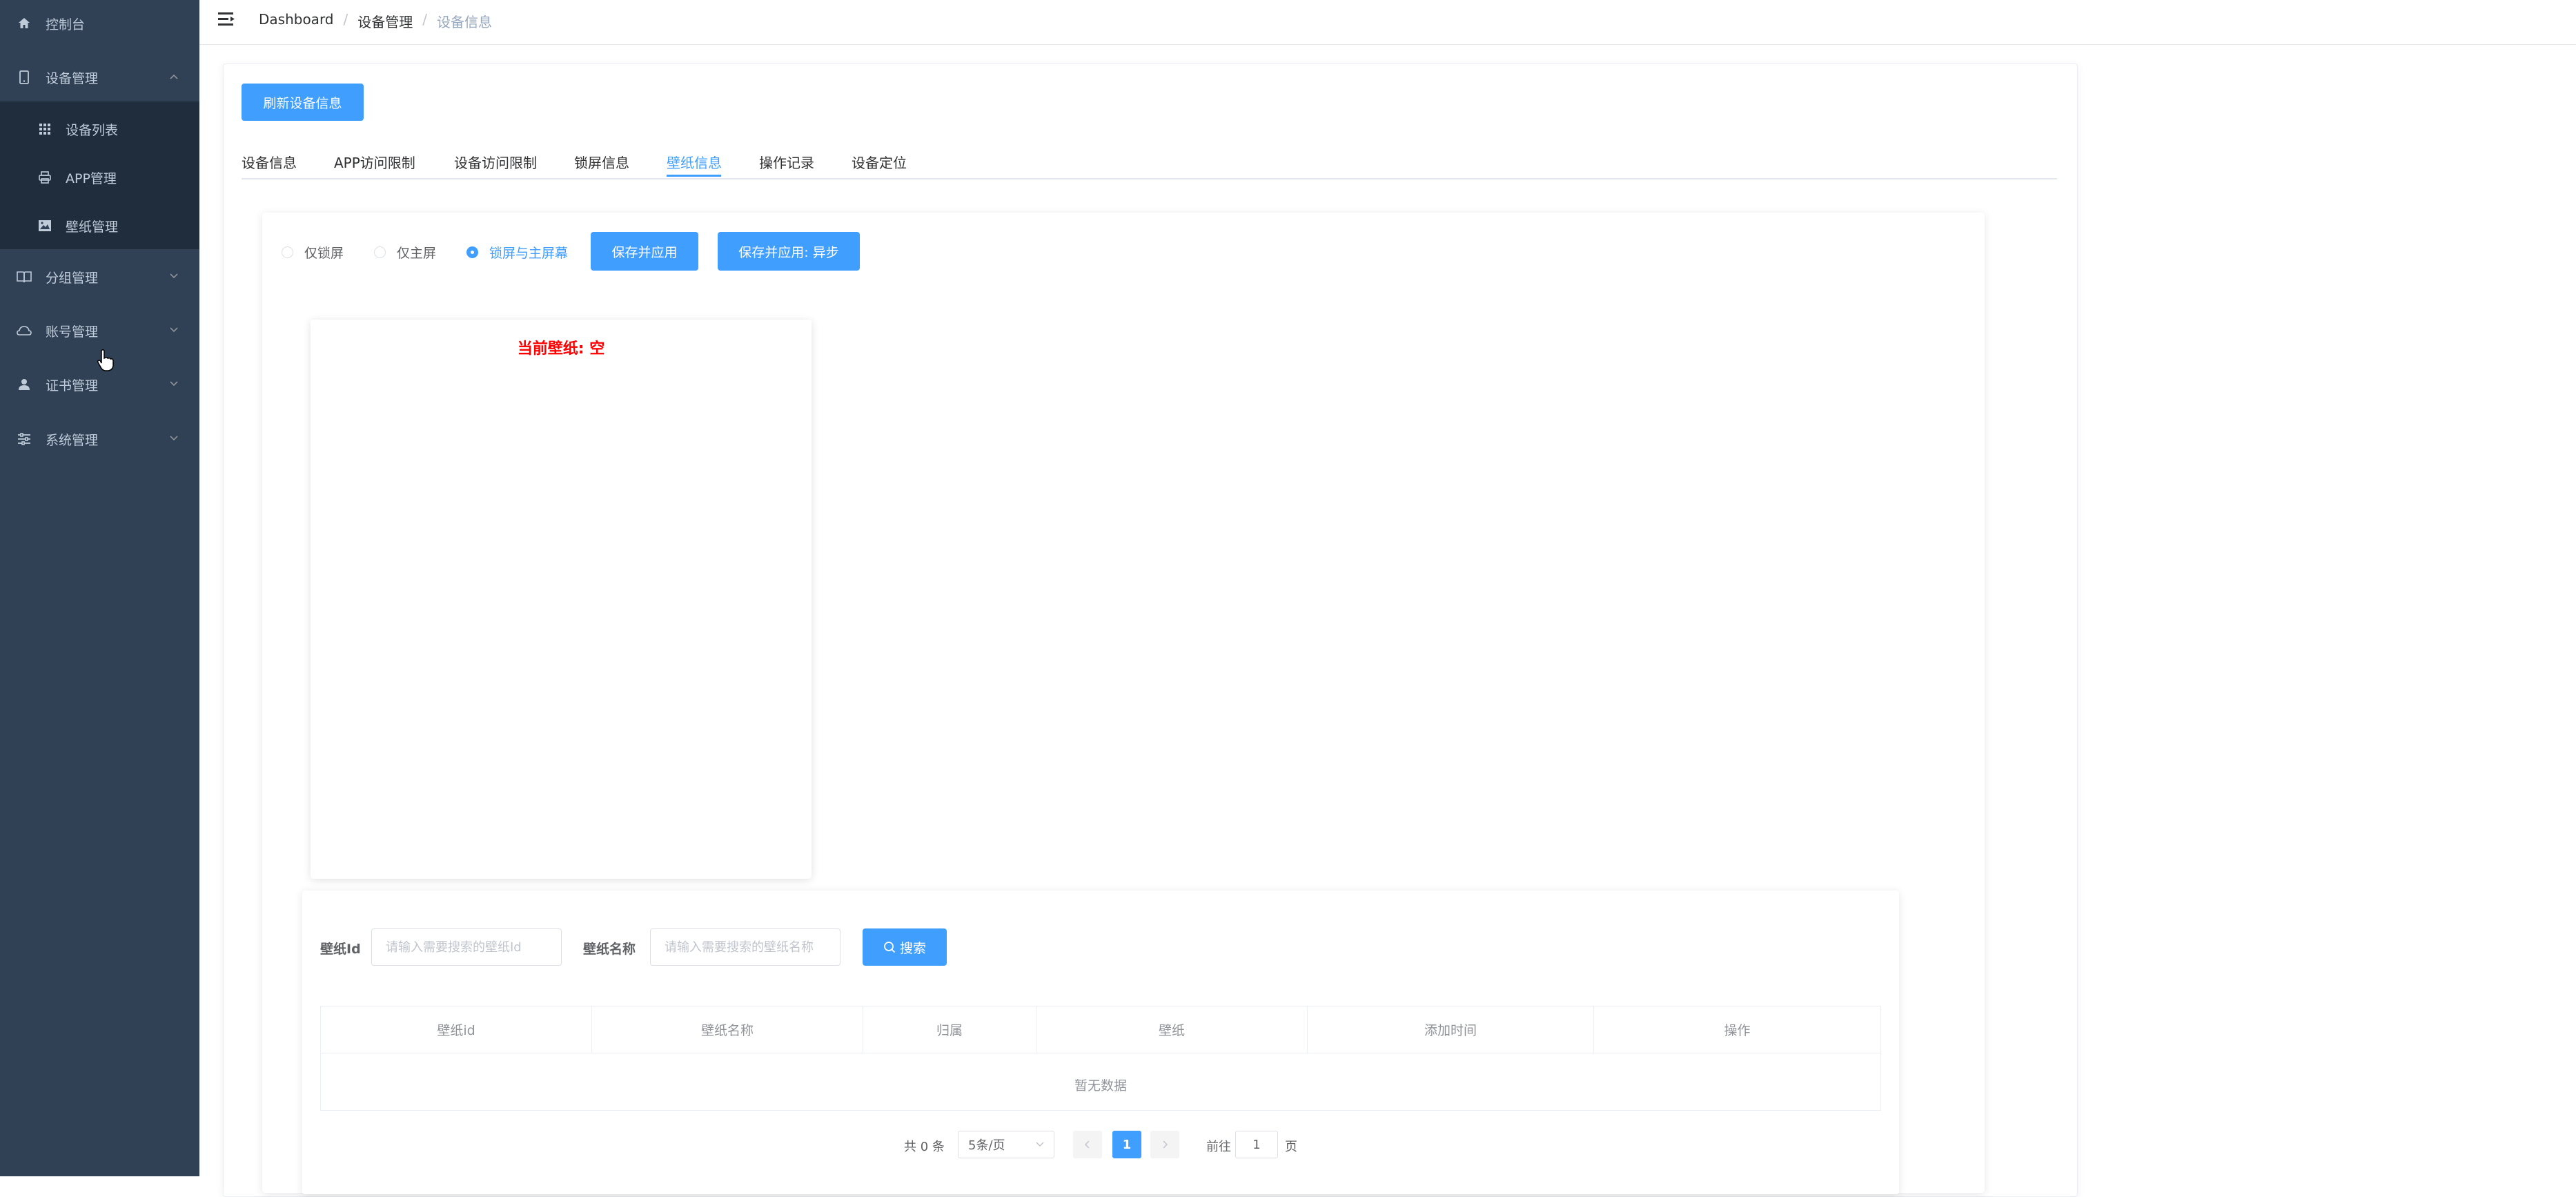  What do you see at coordinates (609, 950) in the screenshot?
I see `wallpaper-name-label: 壁纸名称` at bounding box center [609, 950].